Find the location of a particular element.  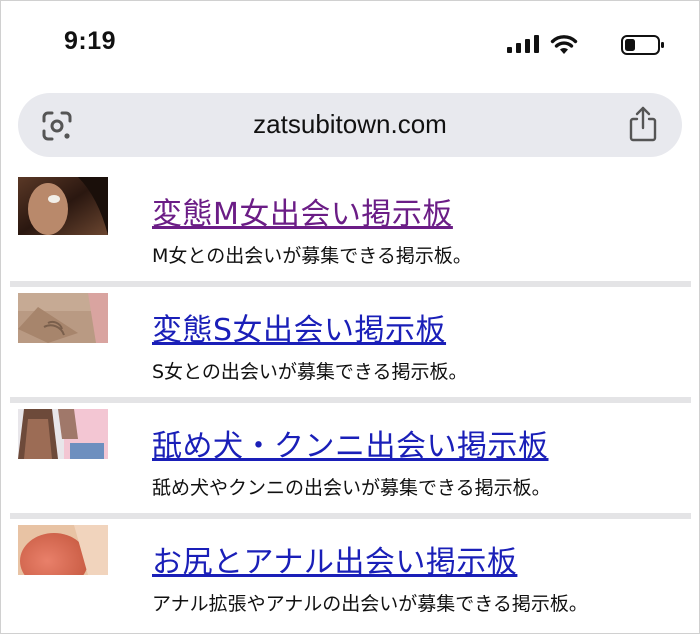

battery-icon is located at coordinates (642, 45).